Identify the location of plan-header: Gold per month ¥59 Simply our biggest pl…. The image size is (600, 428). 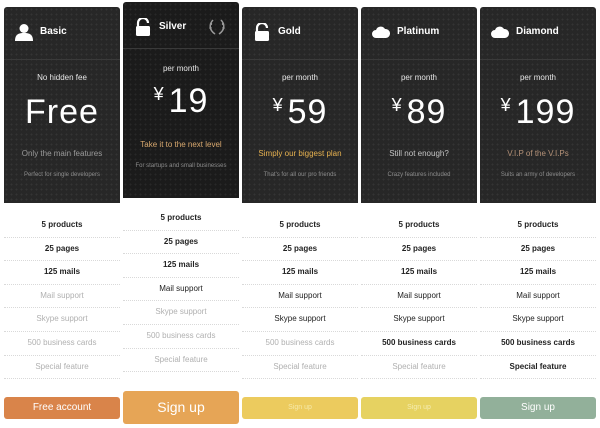
(300, 105).